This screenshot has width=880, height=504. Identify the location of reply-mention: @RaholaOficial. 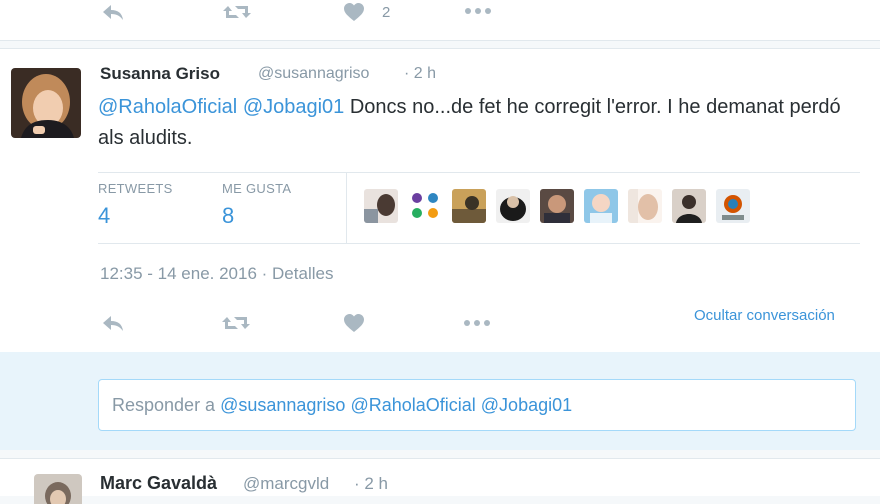
(413, 405).